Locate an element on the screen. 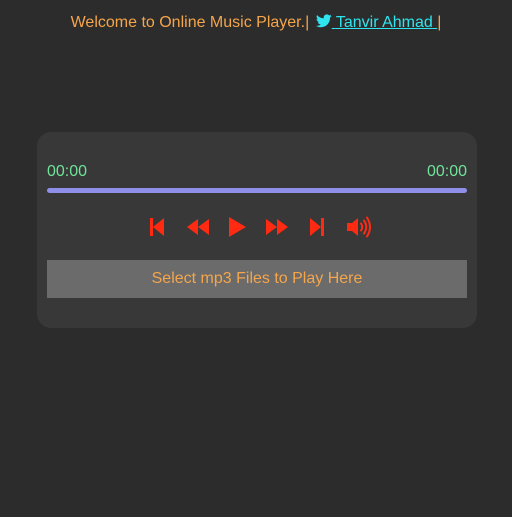 This screenshot has height=517, width=512. skip-start-icon is located at coordinates (157, 227).